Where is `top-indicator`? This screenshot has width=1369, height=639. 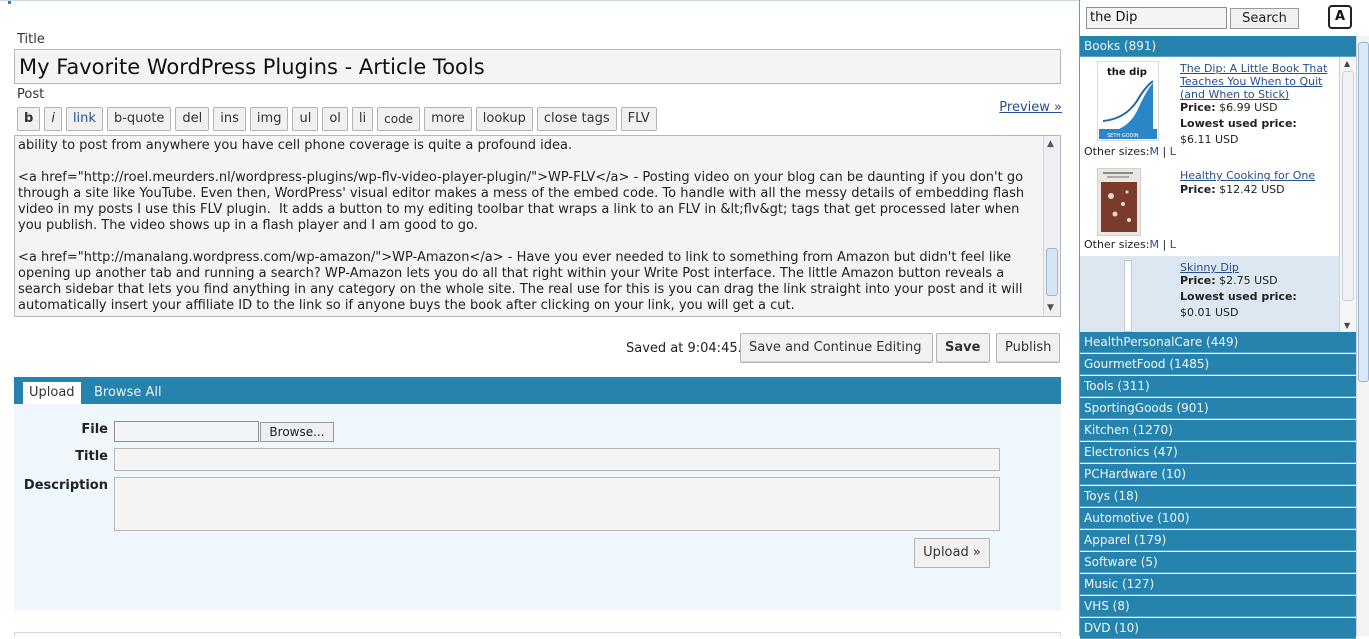
top-indicator is located at coordinates (9, 2).